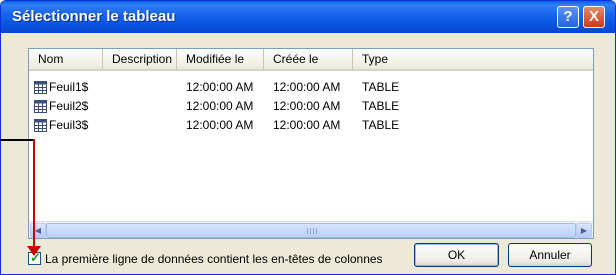 This screenshot has height=275, width=616. What do you see at coordinates (94, 16) in the screenshot?
I see `dialog-title: Sélectionner le tableau` at bounding box center [94, 16].